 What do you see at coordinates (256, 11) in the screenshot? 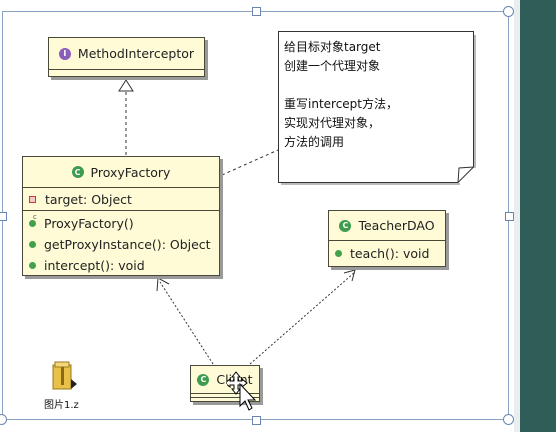
I see `resize-handle-top` at bounding box center [256, 11].